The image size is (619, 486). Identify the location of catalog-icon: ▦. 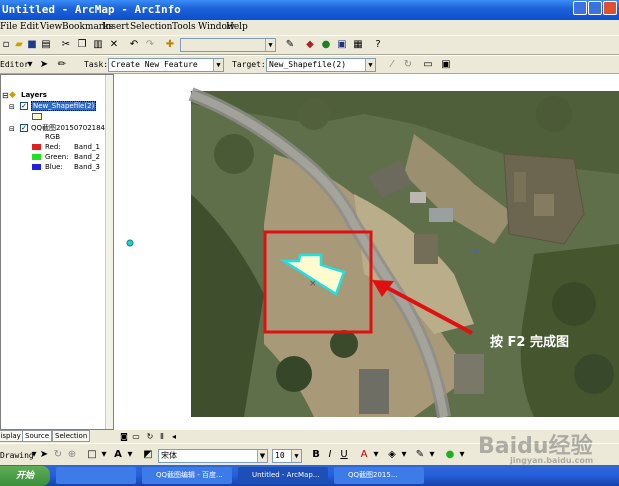
(358, 45).